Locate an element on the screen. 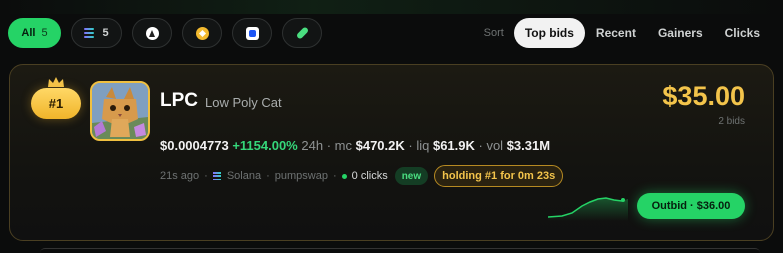  new-badge: new is located at coordinates (411, 176).